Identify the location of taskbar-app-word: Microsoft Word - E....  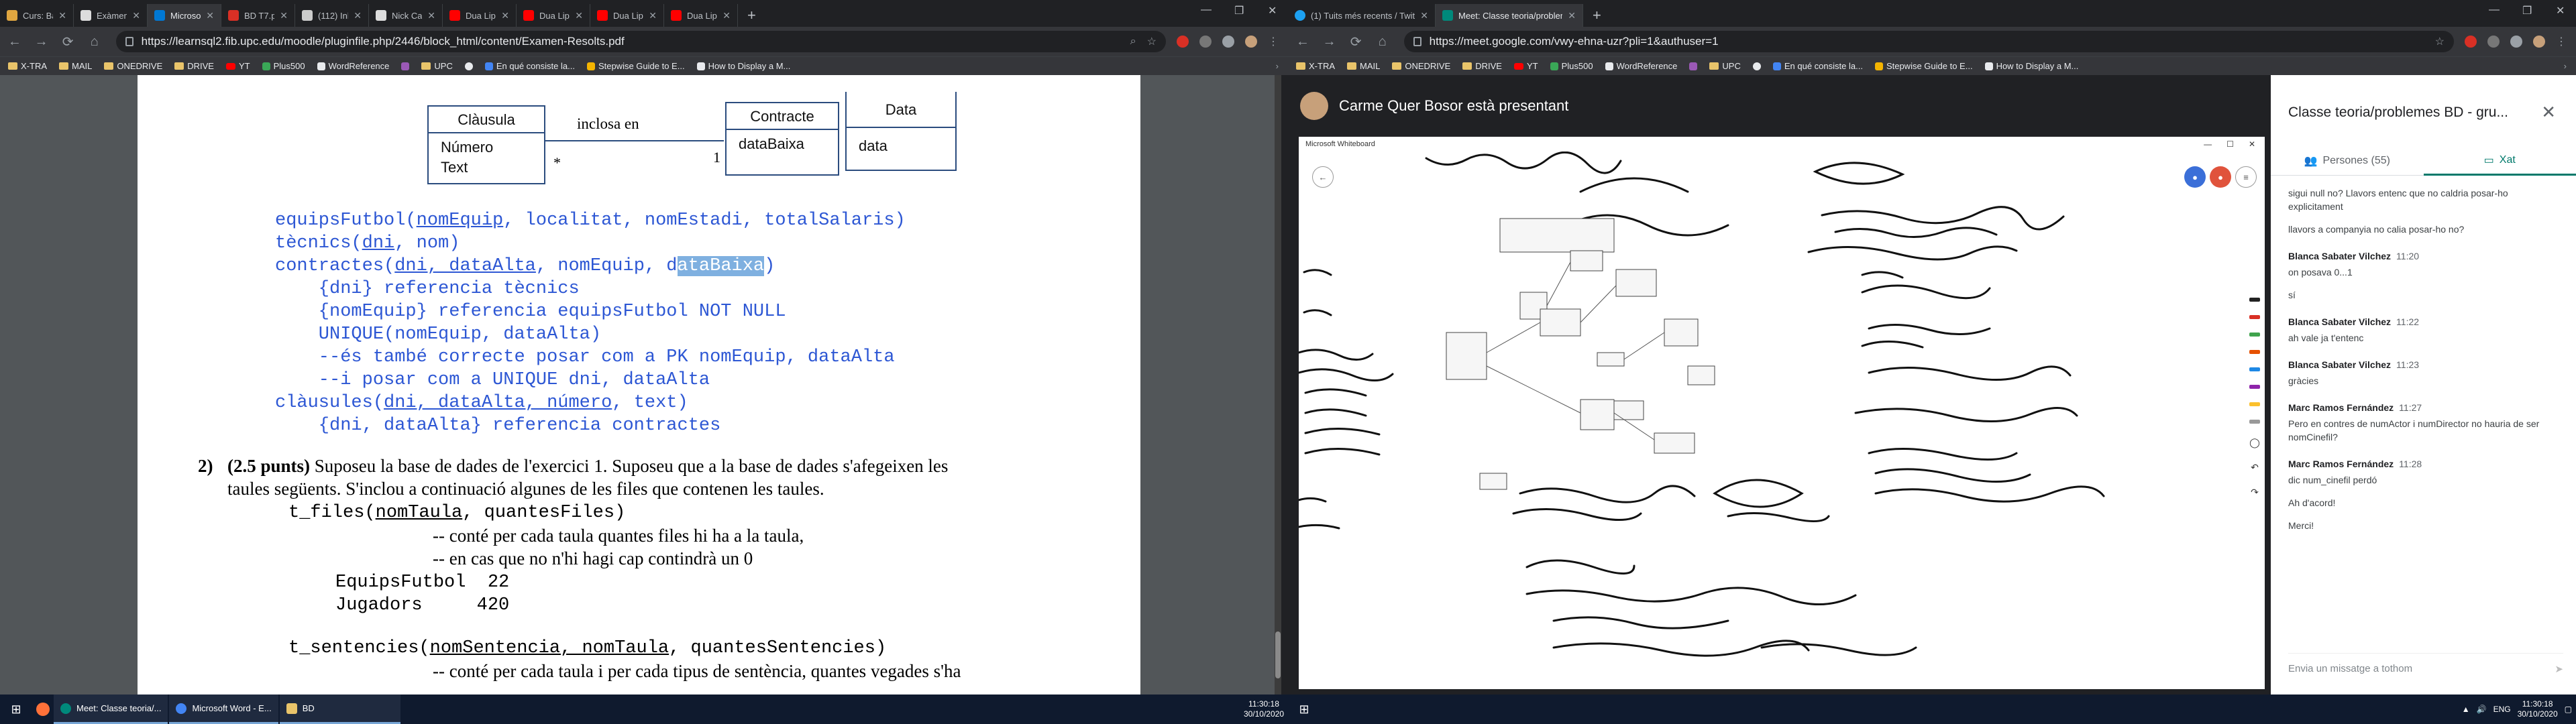
(223, 710).